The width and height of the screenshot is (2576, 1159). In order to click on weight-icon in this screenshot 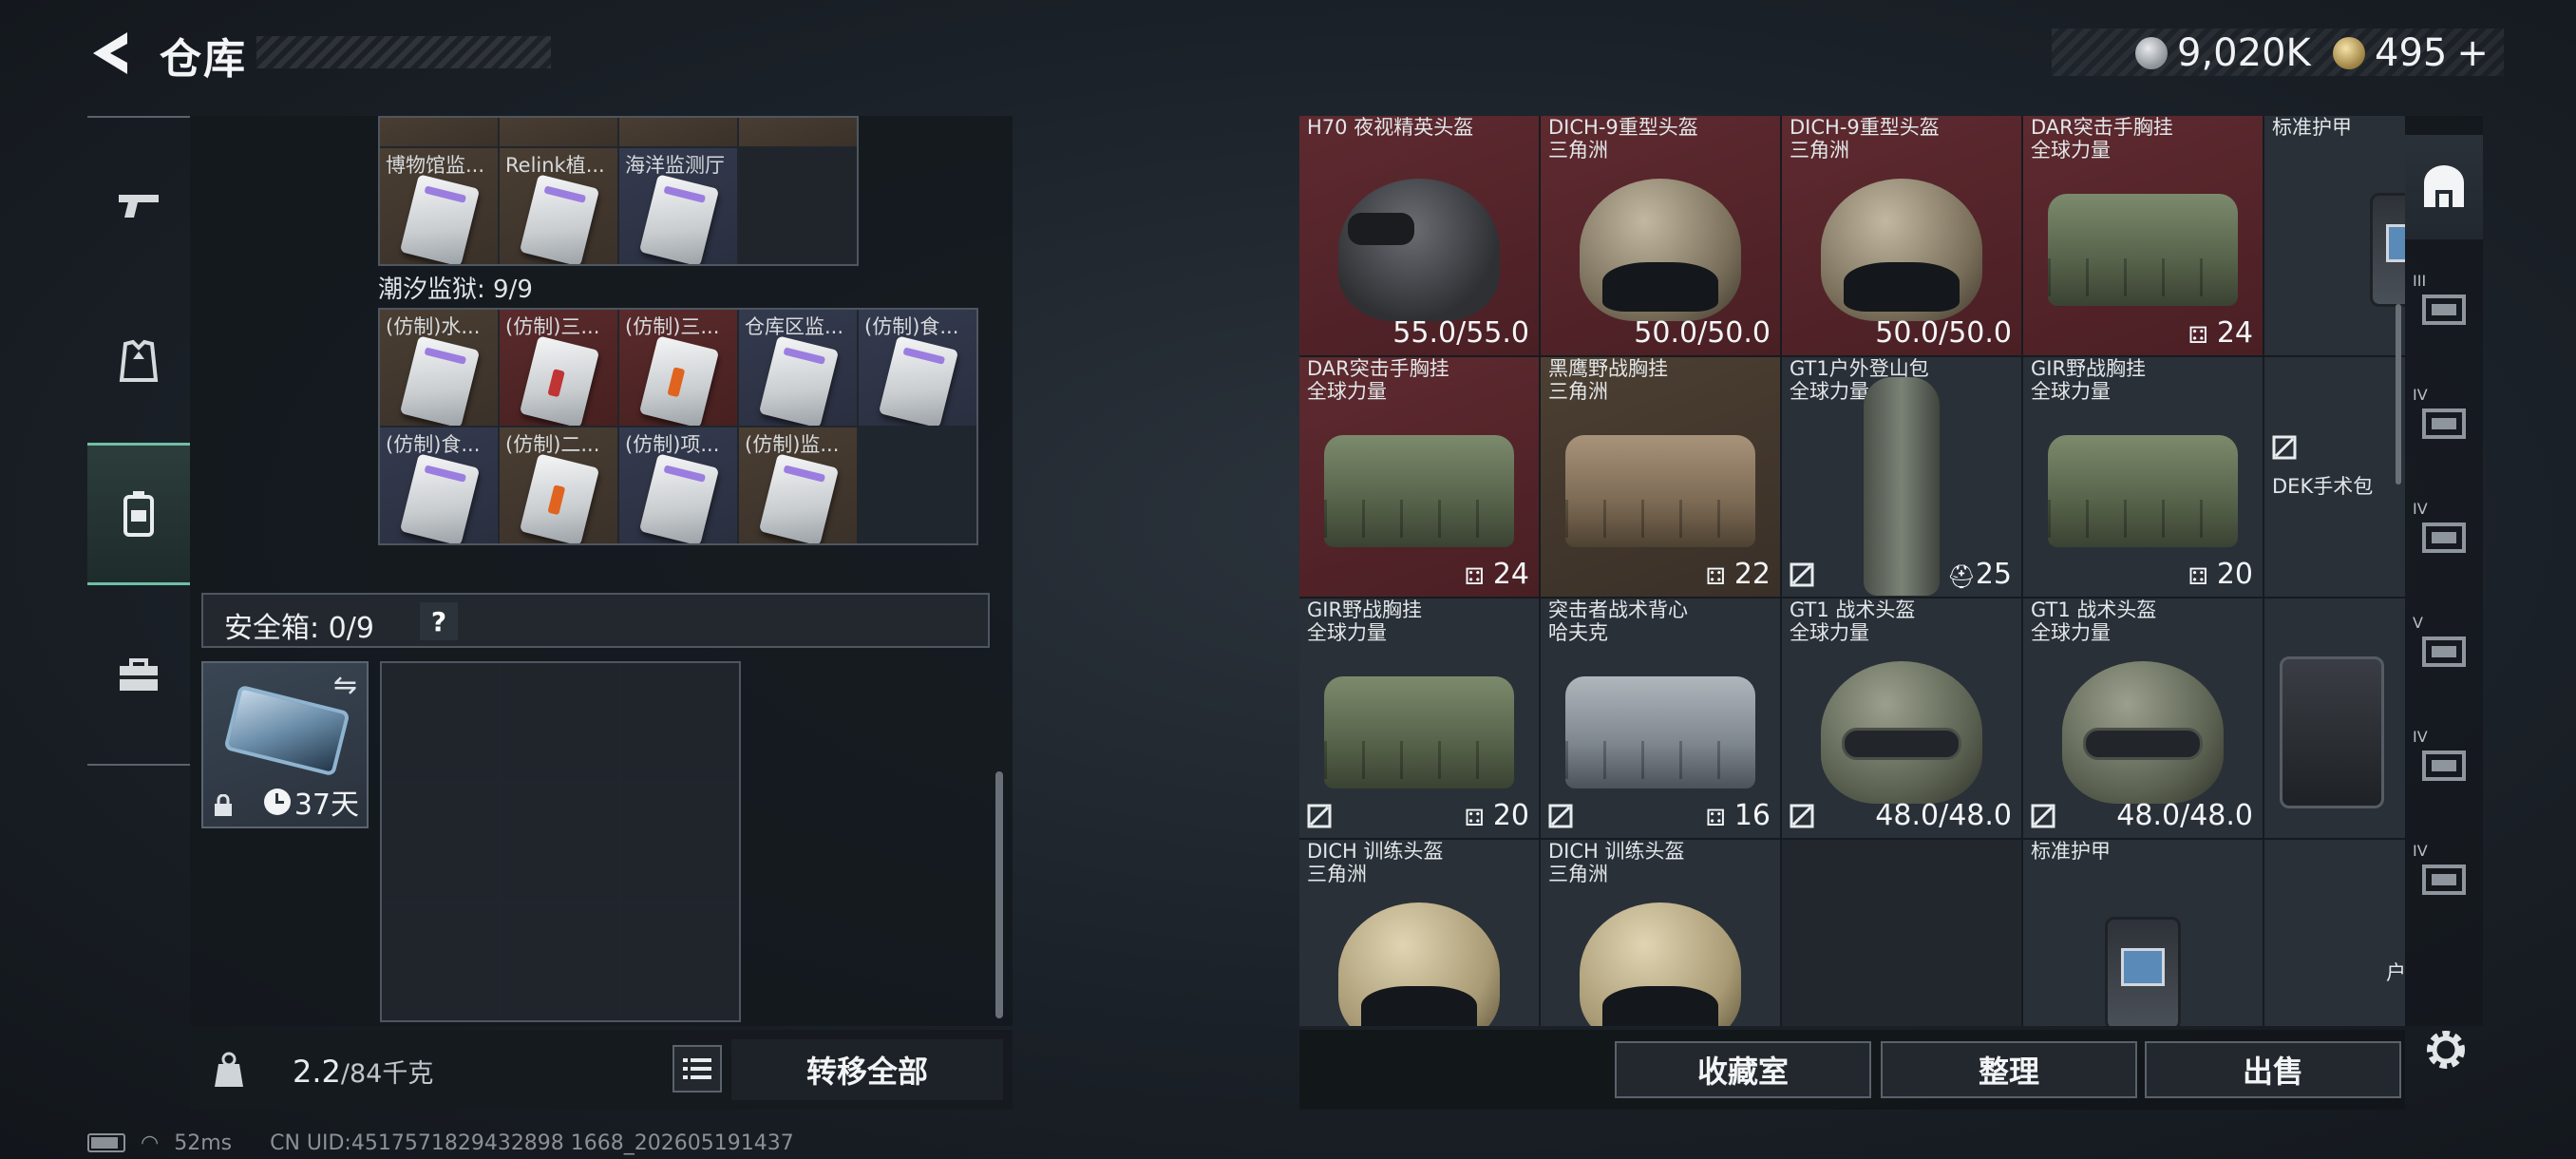, I will do `click(229, 1069)`.